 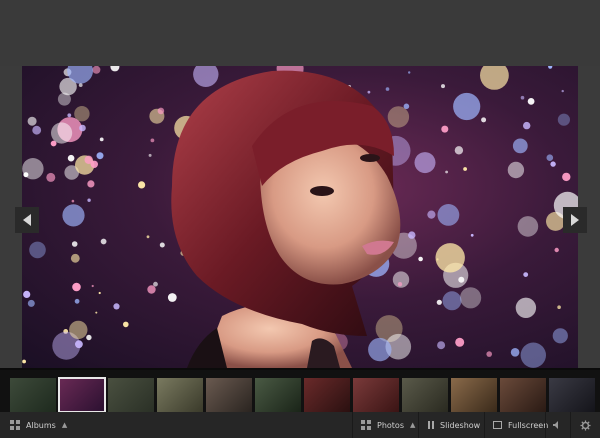 What do you see at coordinates (41, 425) in the screenshot?
I see `albums-label: Albums` at bounding box center [41, 425].